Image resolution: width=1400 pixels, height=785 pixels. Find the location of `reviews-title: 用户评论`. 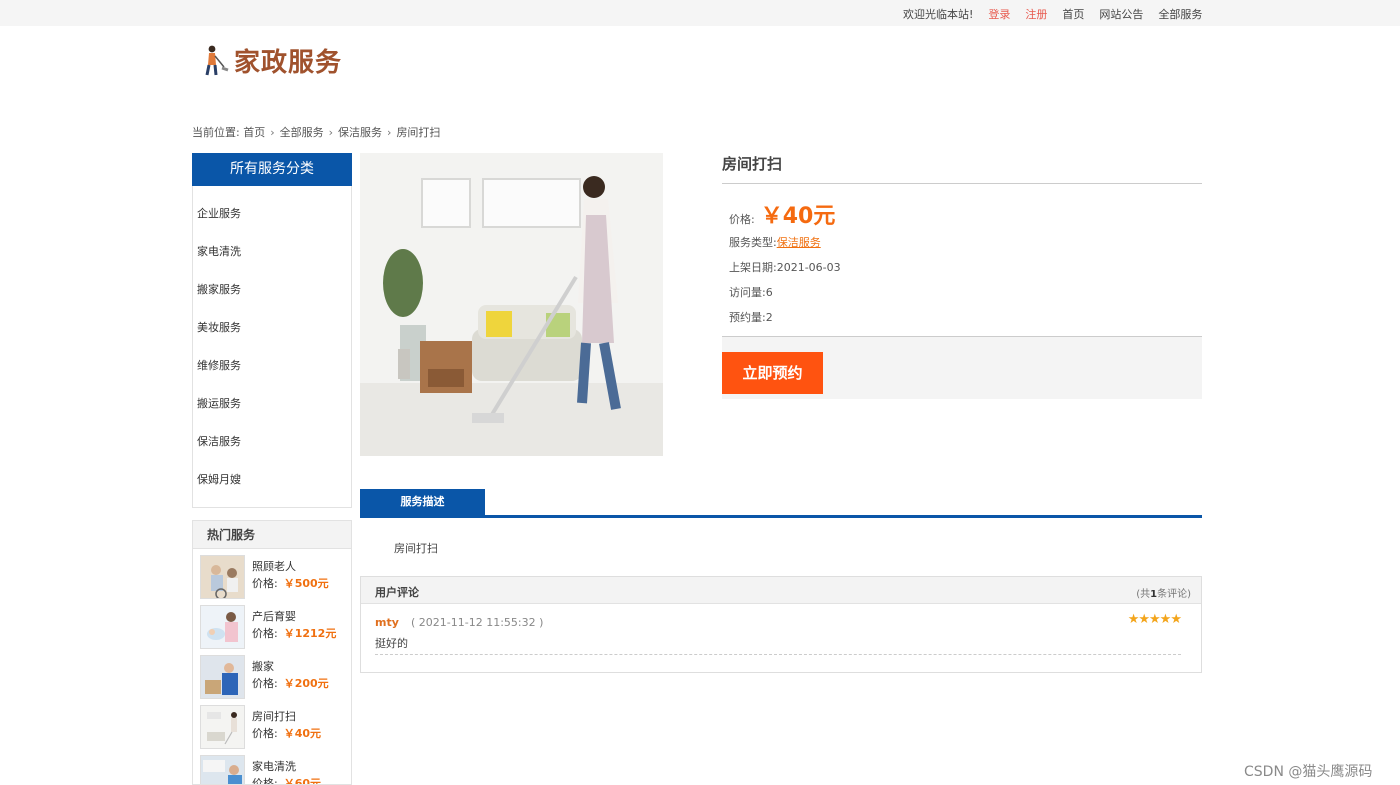

reviews-title: 用户评论 is located at coordinates (397, 592).